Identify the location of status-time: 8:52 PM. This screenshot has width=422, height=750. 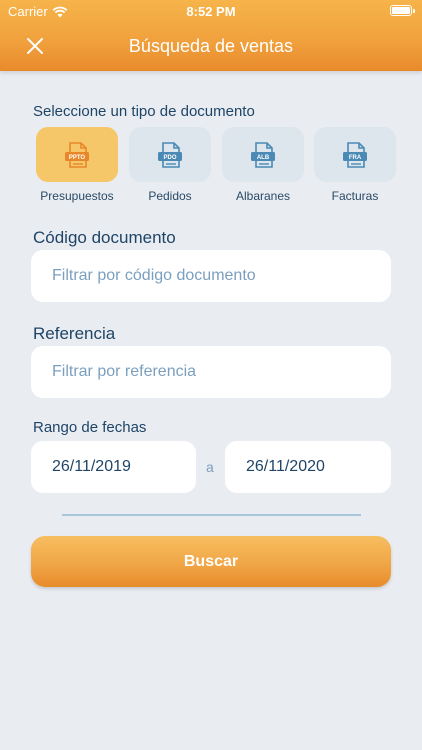
(211, 11).